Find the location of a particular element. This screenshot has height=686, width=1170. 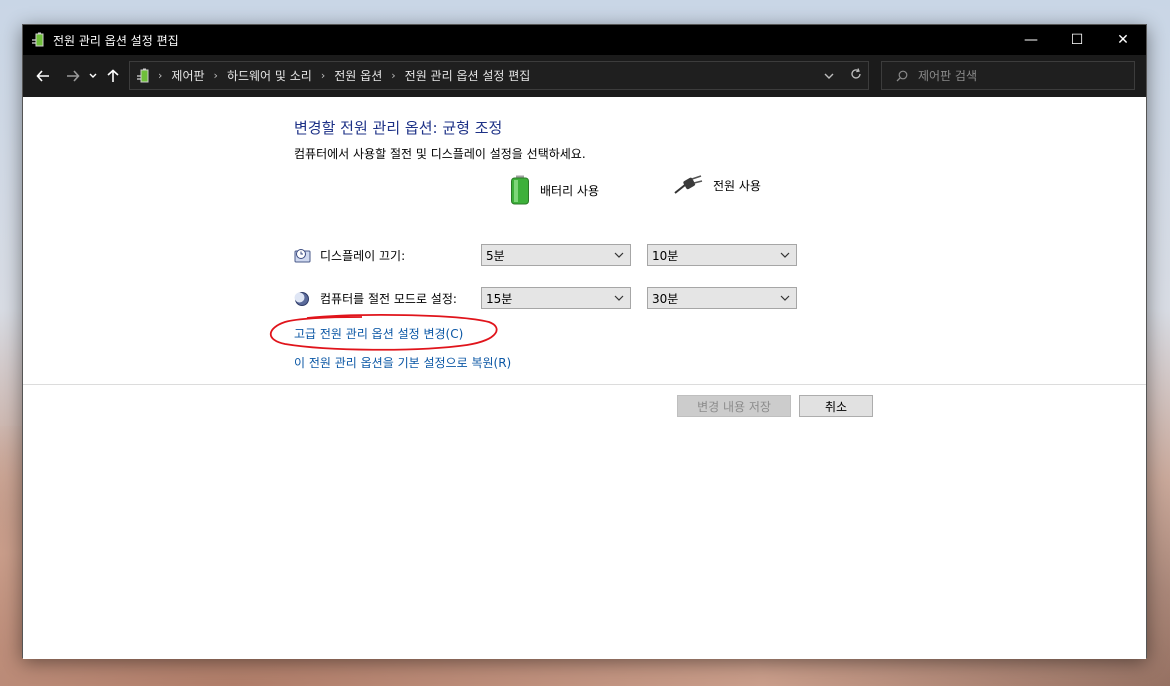

breadcrumb-power-options: 전원 옵션 is located at coordinates (358, 75).